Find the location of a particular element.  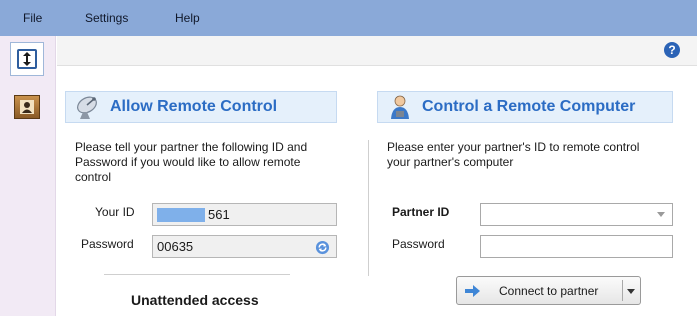

sidebar-item-contacts is located at coordinates (27, 107).